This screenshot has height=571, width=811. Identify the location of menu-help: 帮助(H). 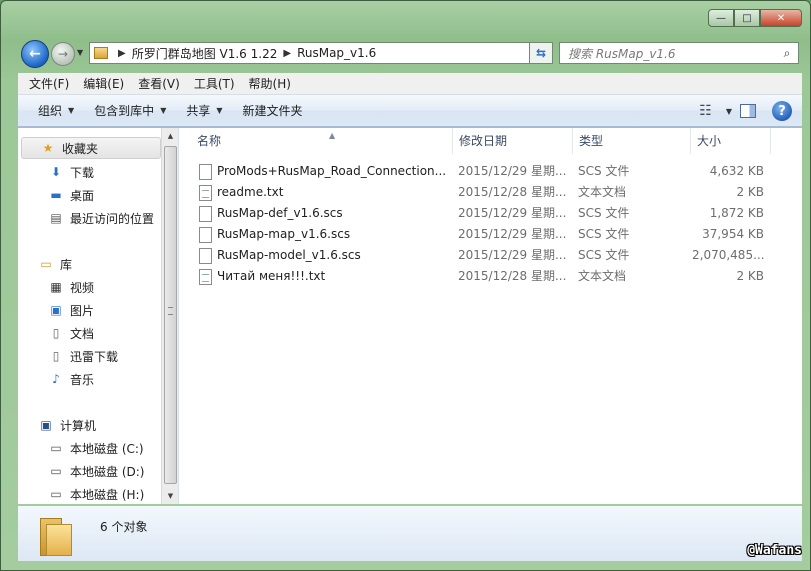
(270, 84).